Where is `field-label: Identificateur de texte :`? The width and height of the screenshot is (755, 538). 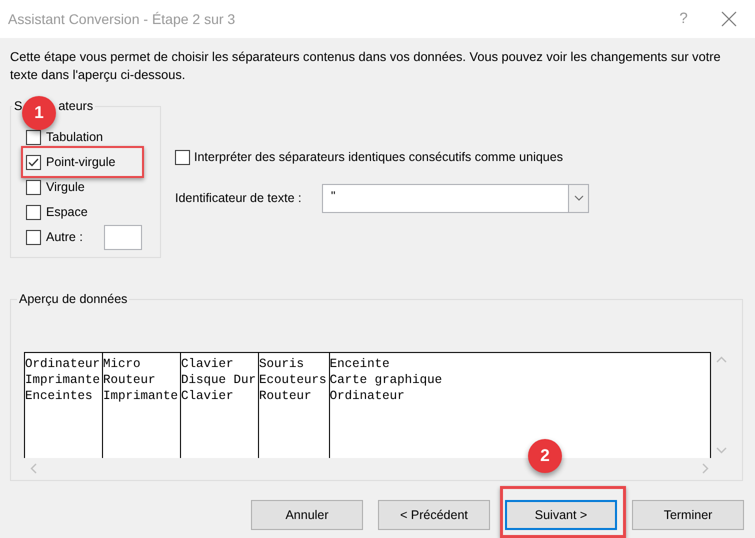 field-label: Identificateur de texte : is located at coordinates (238, 198).